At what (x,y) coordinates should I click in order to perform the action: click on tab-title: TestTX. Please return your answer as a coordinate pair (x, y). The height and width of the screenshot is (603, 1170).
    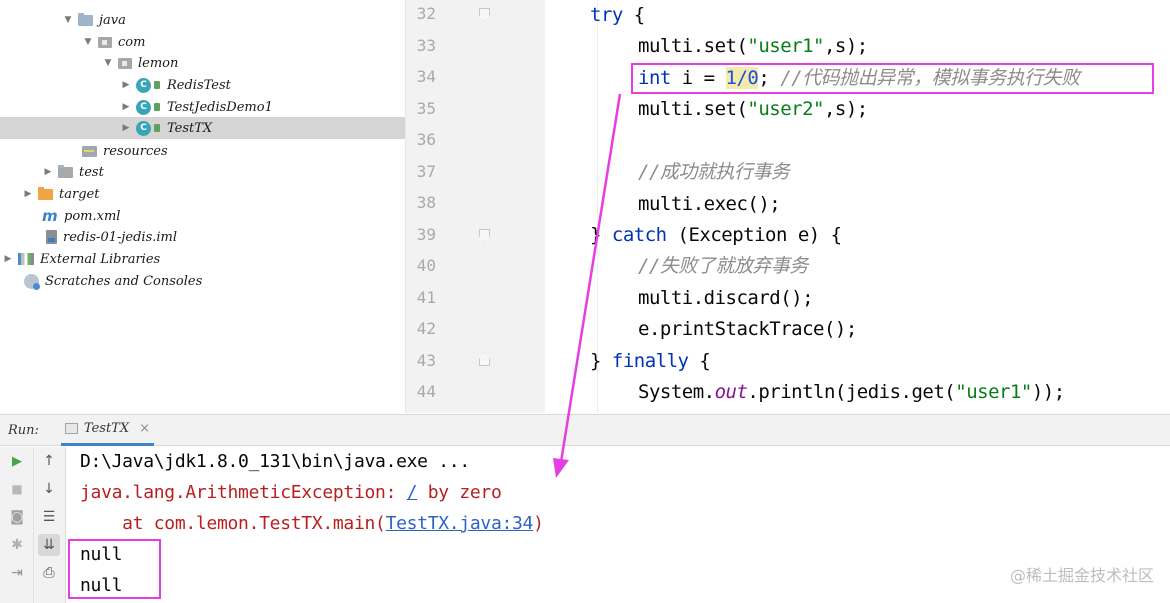
    Looking at the image, I should click on (106, 428).